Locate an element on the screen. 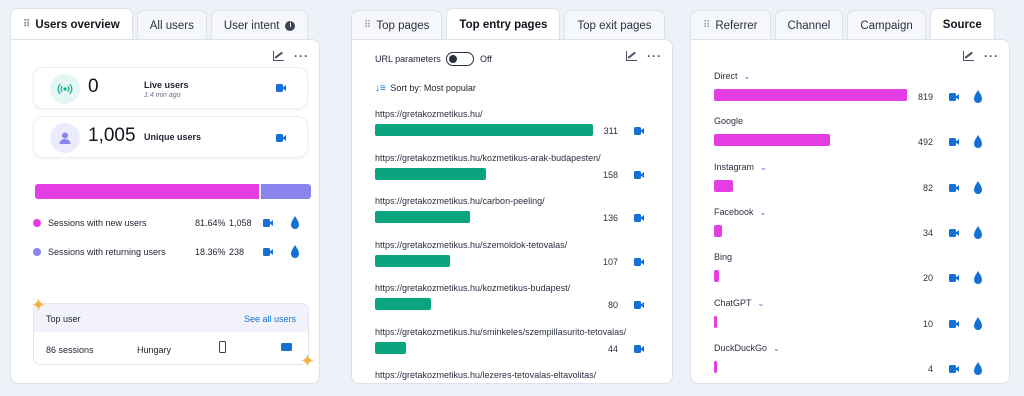  source-label: Direct ⌄ is located at coordinates (732, 76).